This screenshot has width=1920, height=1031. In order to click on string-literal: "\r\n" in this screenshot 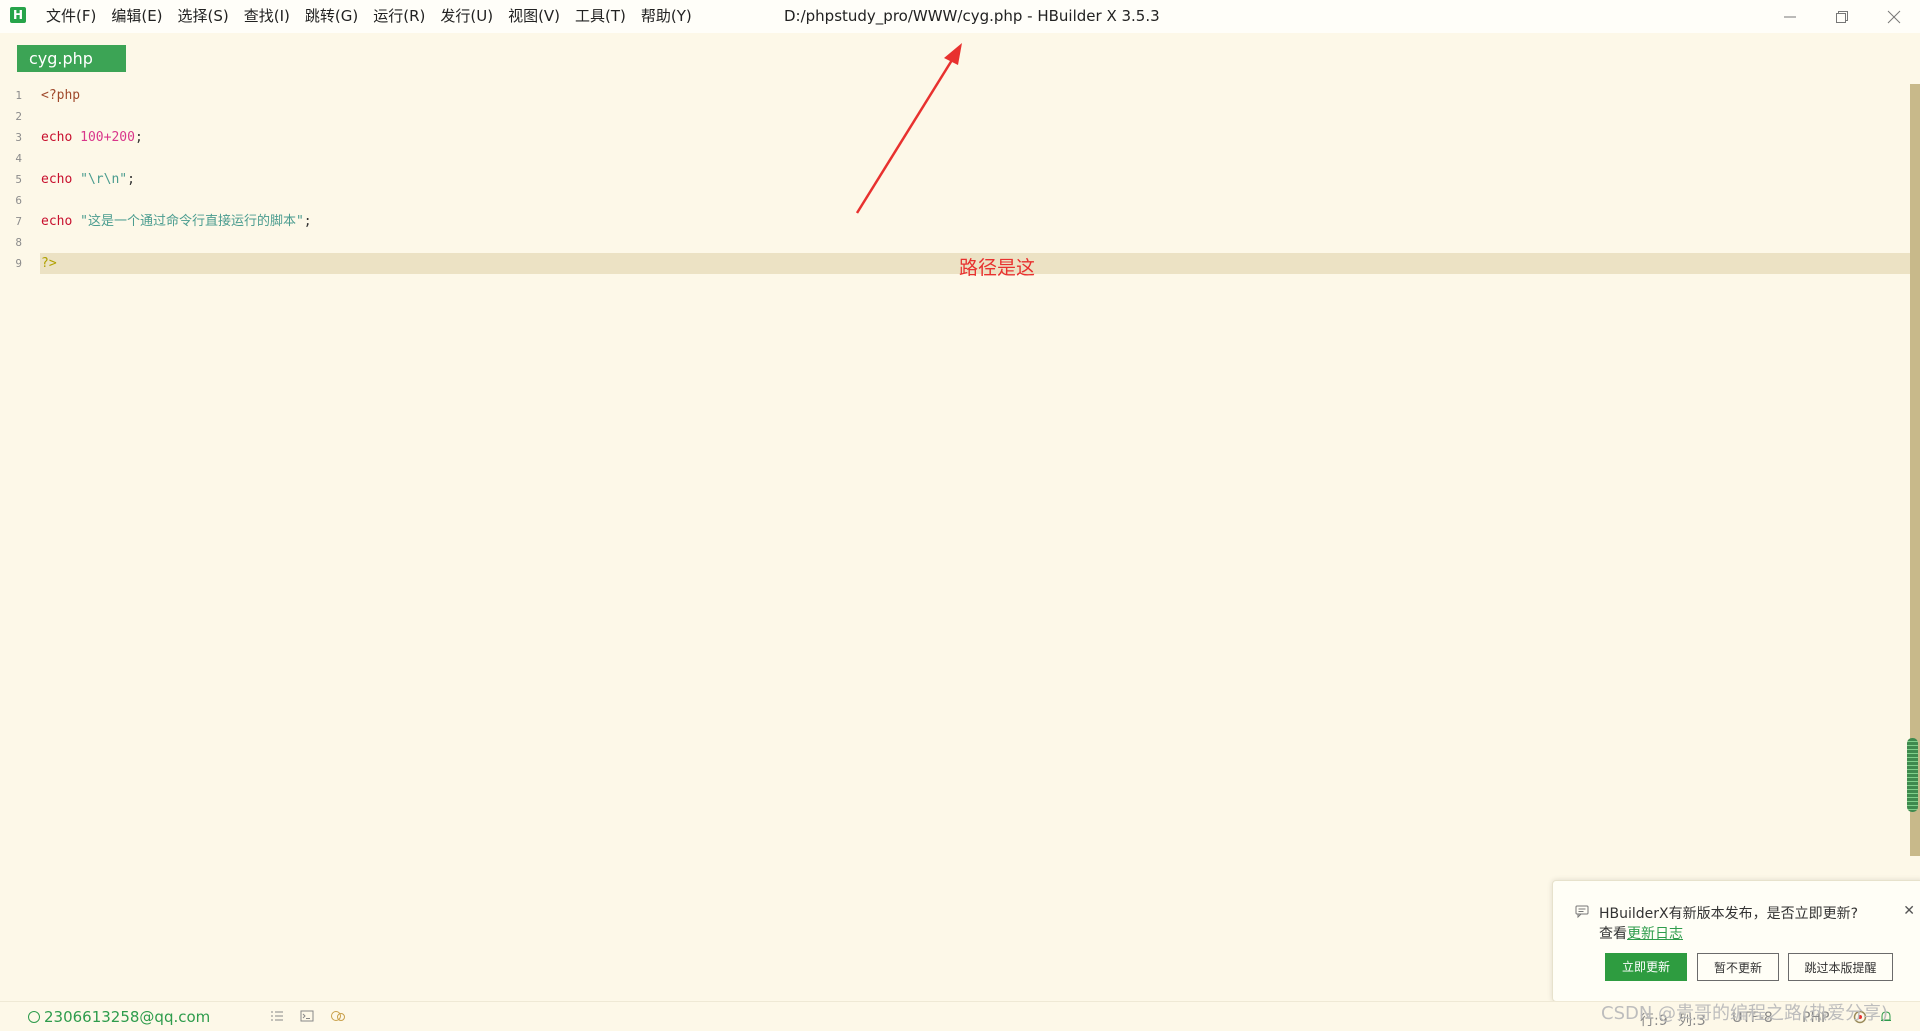, I will do `click(104, 179)`.